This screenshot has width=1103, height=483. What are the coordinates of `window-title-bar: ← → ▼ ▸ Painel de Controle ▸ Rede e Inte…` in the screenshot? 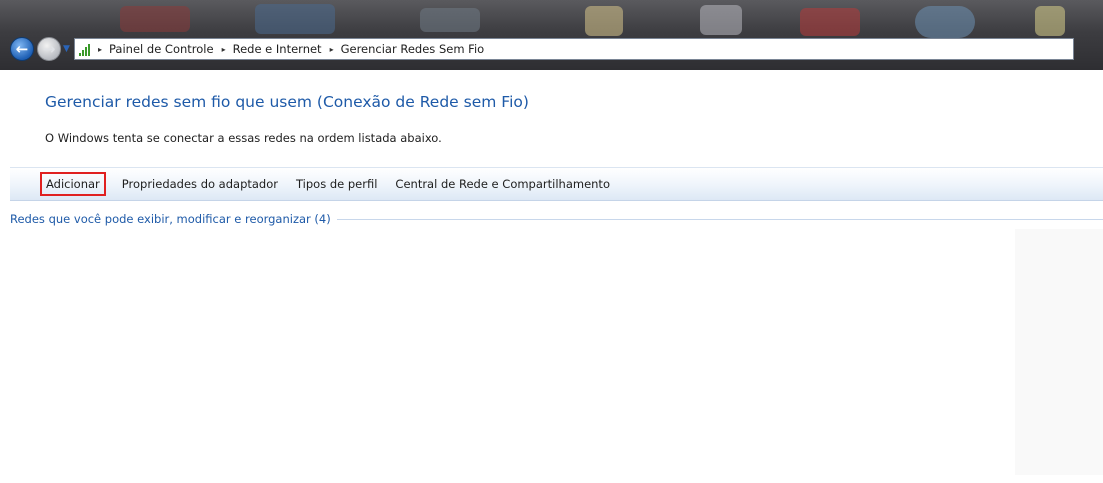 It's located at (551, 35).